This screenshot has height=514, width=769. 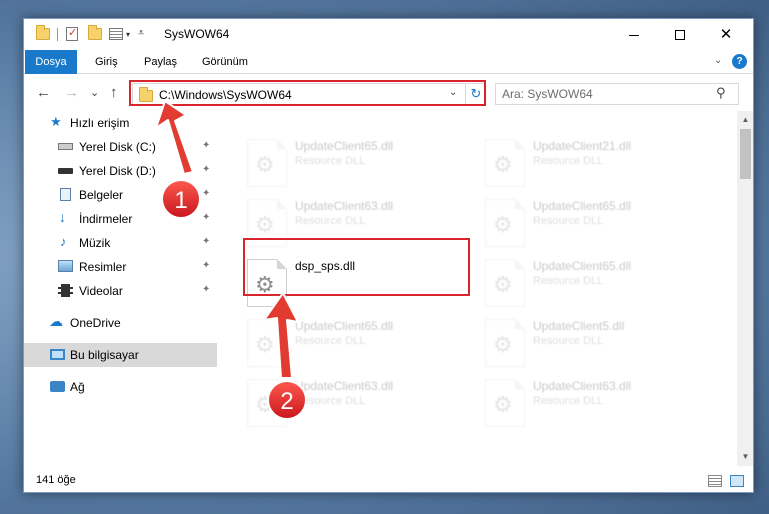 I want to click on sidebar-item-network: Ağ, so click(x=120, y=387).